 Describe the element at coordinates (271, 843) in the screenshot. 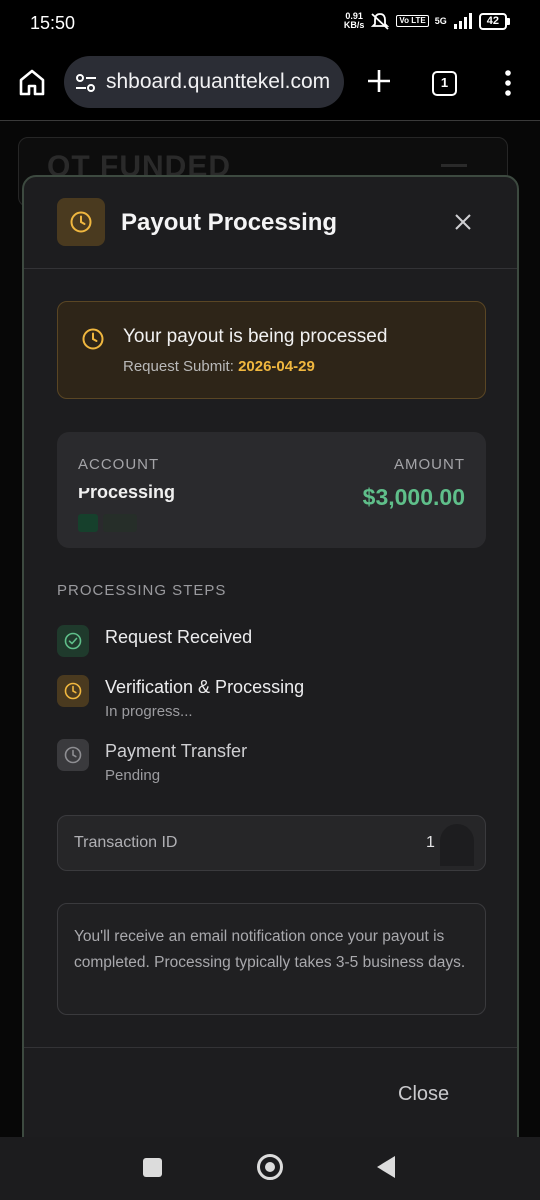

I see `transaction-id-box: Transaction ID 1` at that location.